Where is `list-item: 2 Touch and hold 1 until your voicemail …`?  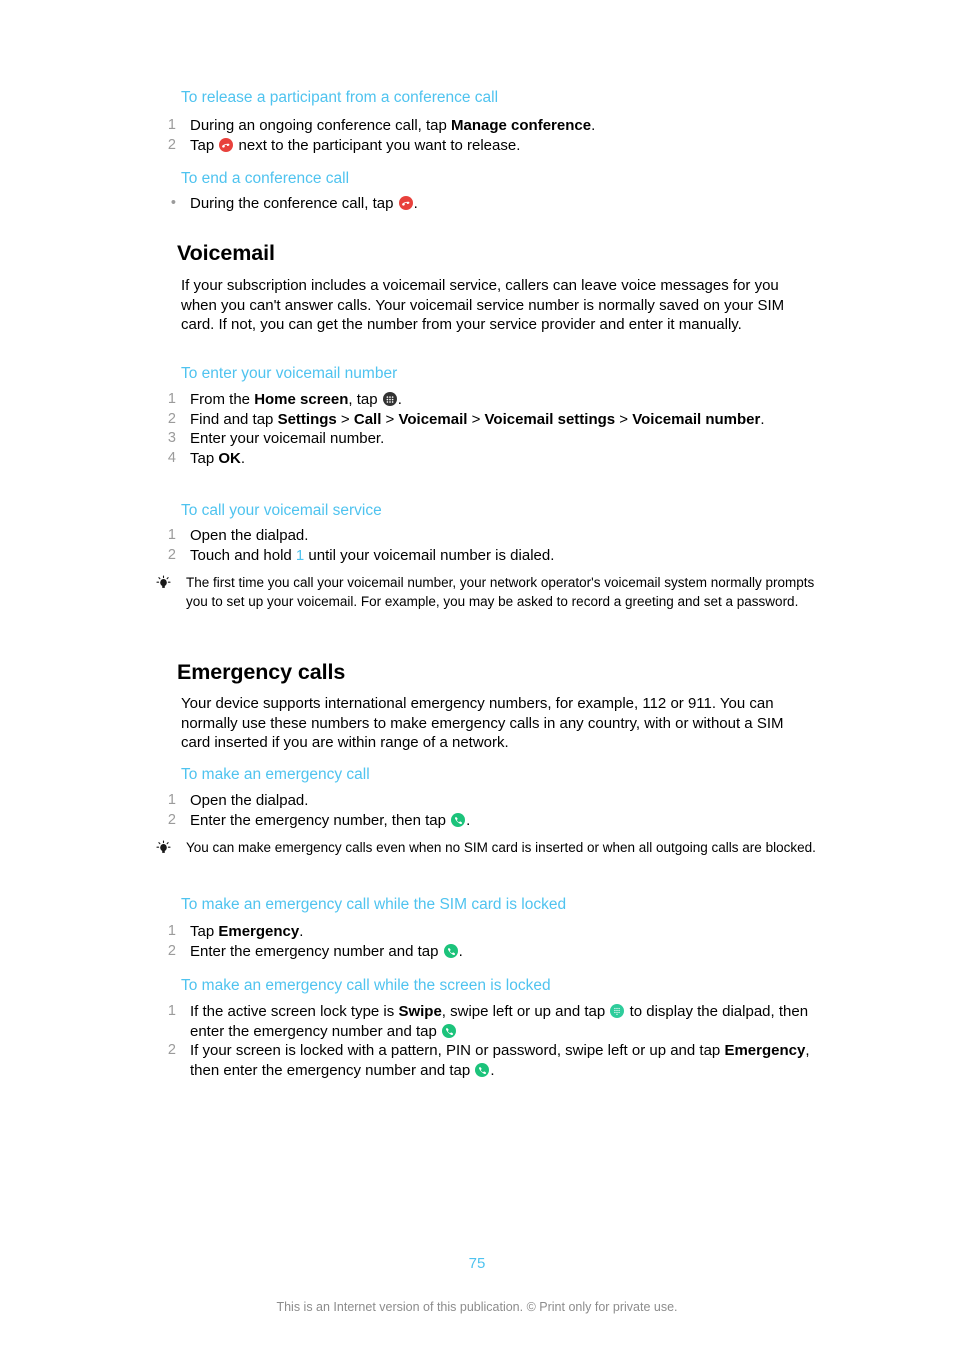 list-item: 2 Touch and hold 1 until your voicemail … is located at coordinates (488, 556).